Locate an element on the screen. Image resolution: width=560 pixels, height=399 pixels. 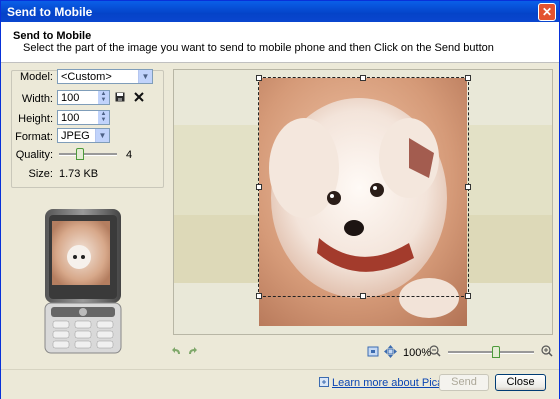
zoom-slider is located at coordinates (491, 352).